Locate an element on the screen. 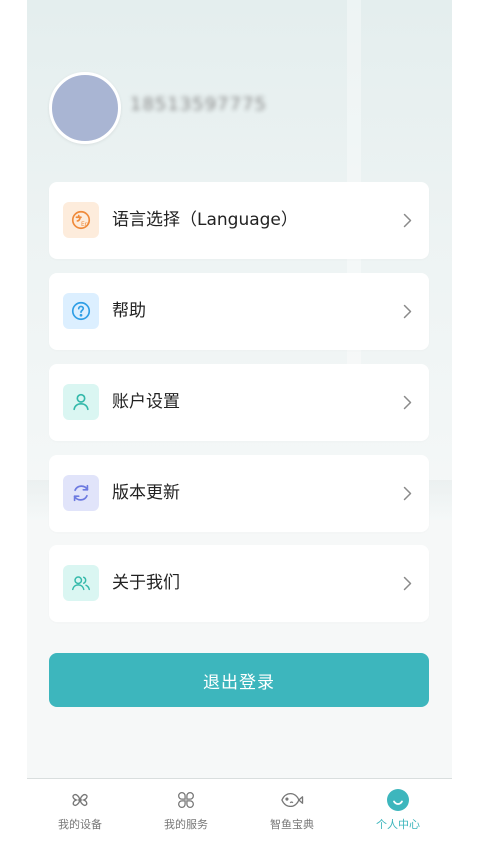 This screenshot has width=478, height=850. tab-my-services: 我的服务 is located at coordinates (186, 814).